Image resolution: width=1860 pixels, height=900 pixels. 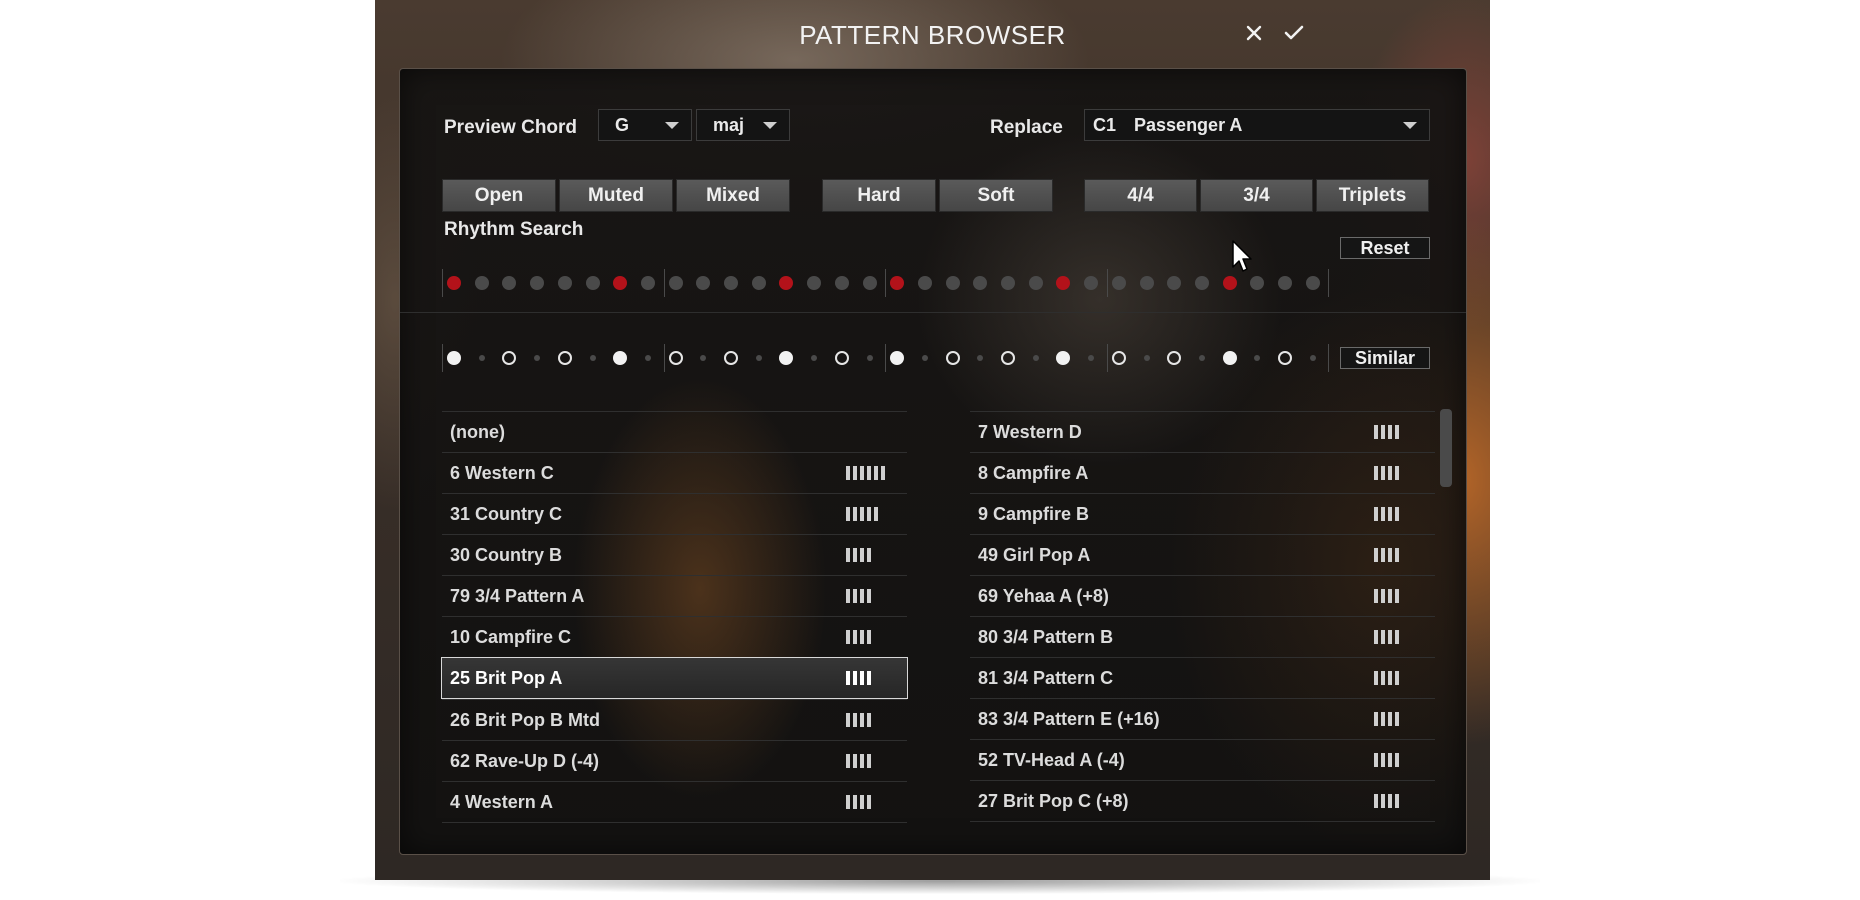 What do you see at coordinates (1410, 125) in the screenshot?
I see `chevron-down-icon` at bounding box center [1410, 125].